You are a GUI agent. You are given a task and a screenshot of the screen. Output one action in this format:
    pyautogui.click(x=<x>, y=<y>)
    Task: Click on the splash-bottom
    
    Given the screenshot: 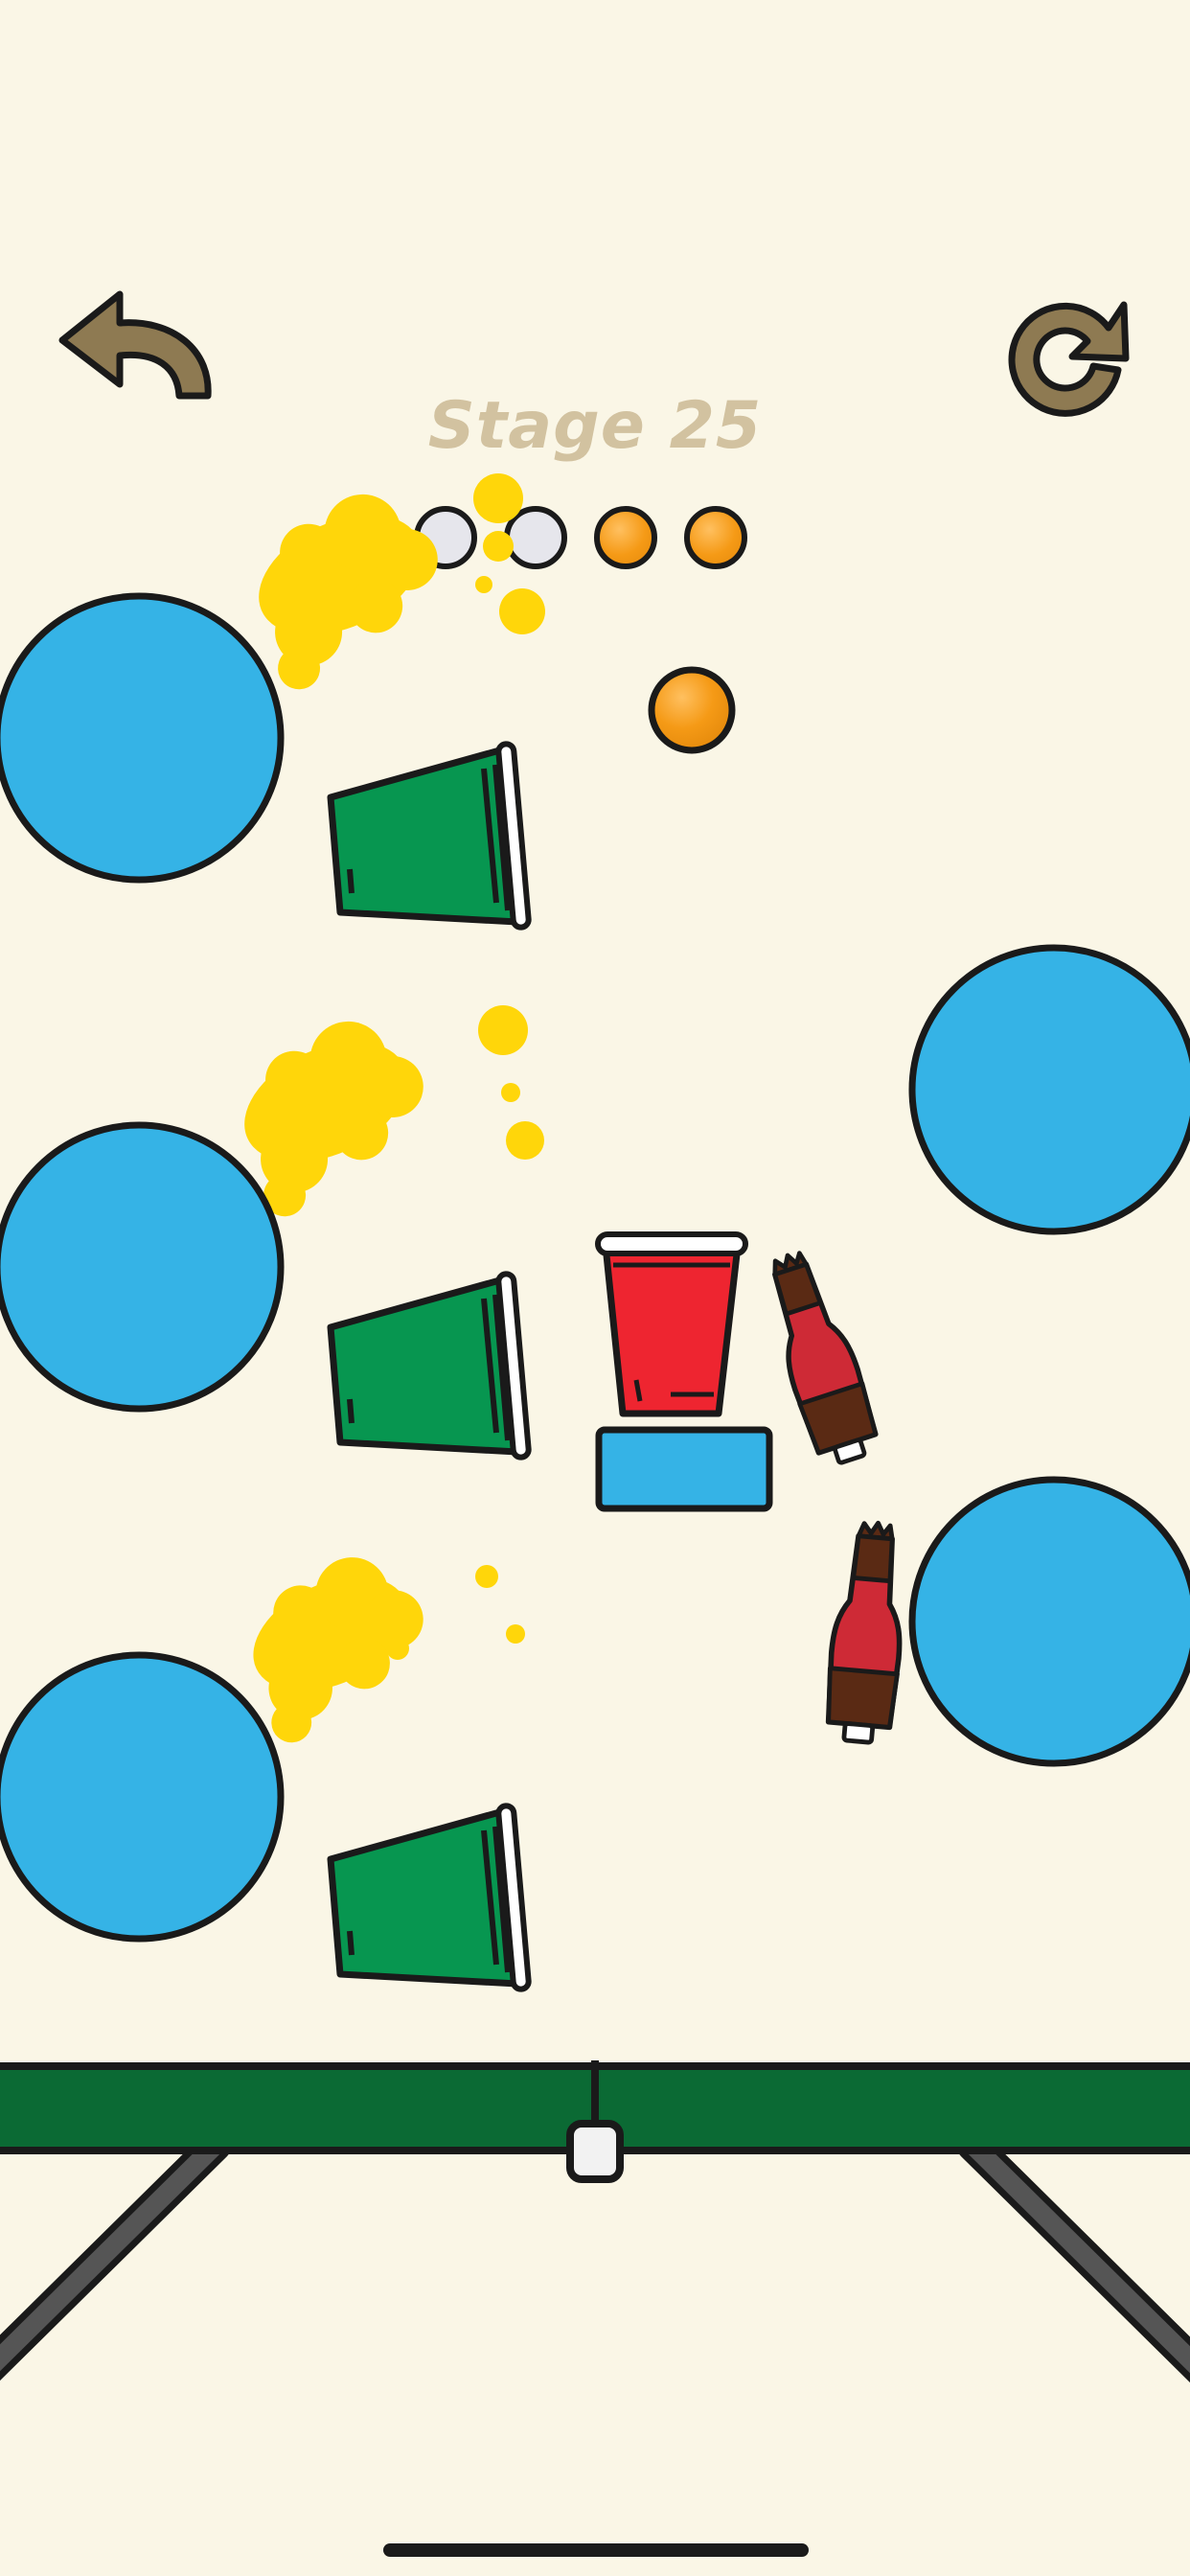 What is the action you would take?
    pyautogui.click(x=372, y=1643)
    